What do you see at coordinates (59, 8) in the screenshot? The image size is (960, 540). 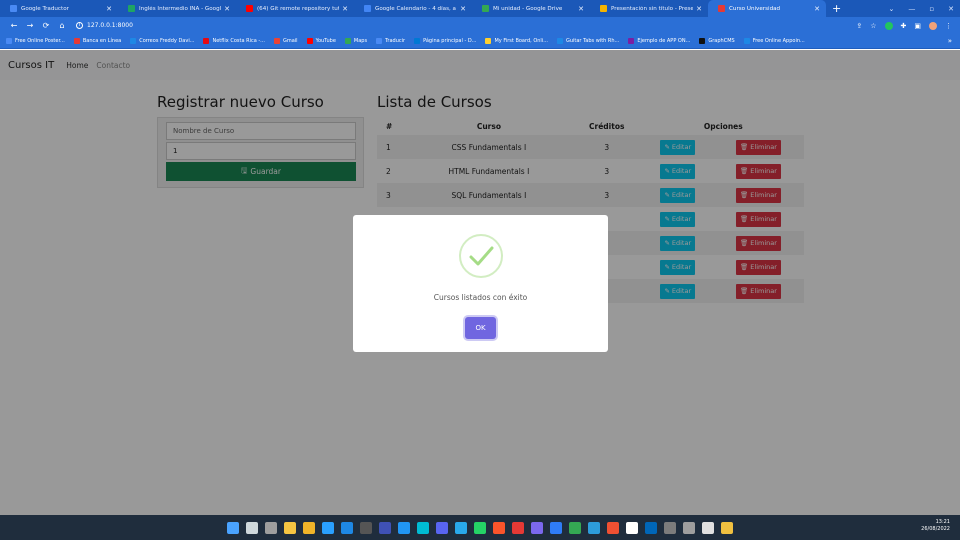 I see `browser-tab: Google Traductor ✕` at bounding box center [59, 8].